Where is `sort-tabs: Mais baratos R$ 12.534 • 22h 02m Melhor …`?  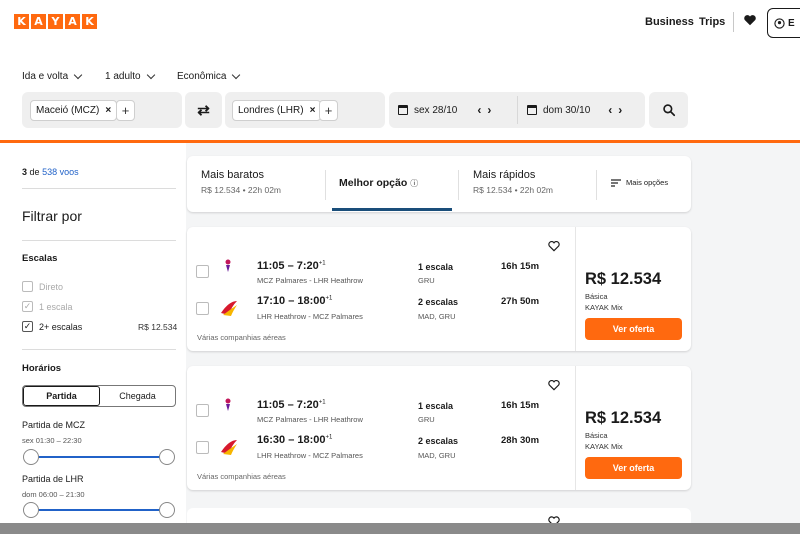
sort-tabs: Mais baratos R$ 12.534 • 22h 02m Melhor … is located at coordinates (439, 184).